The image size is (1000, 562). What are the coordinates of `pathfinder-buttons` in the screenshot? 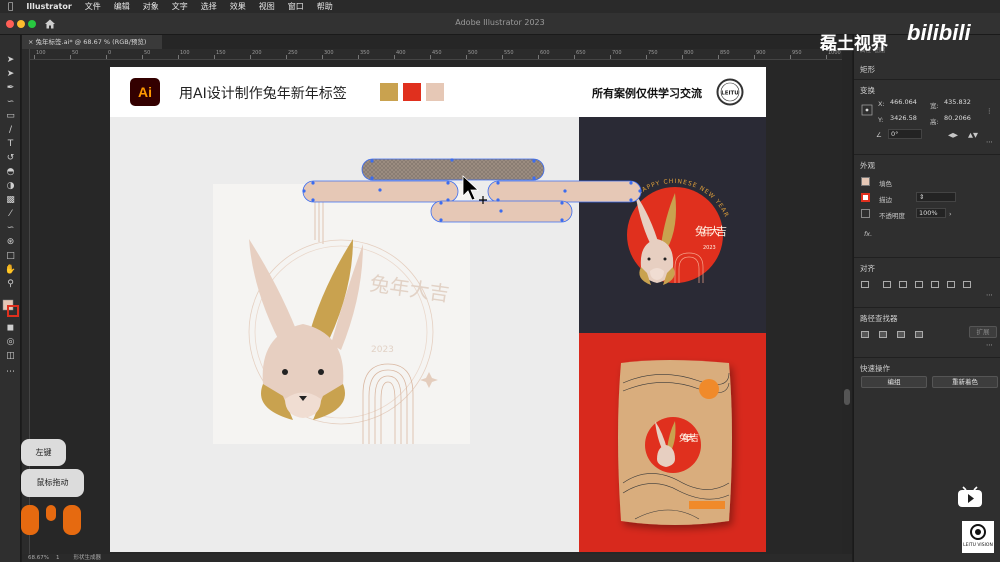 It's located at (901, 336).